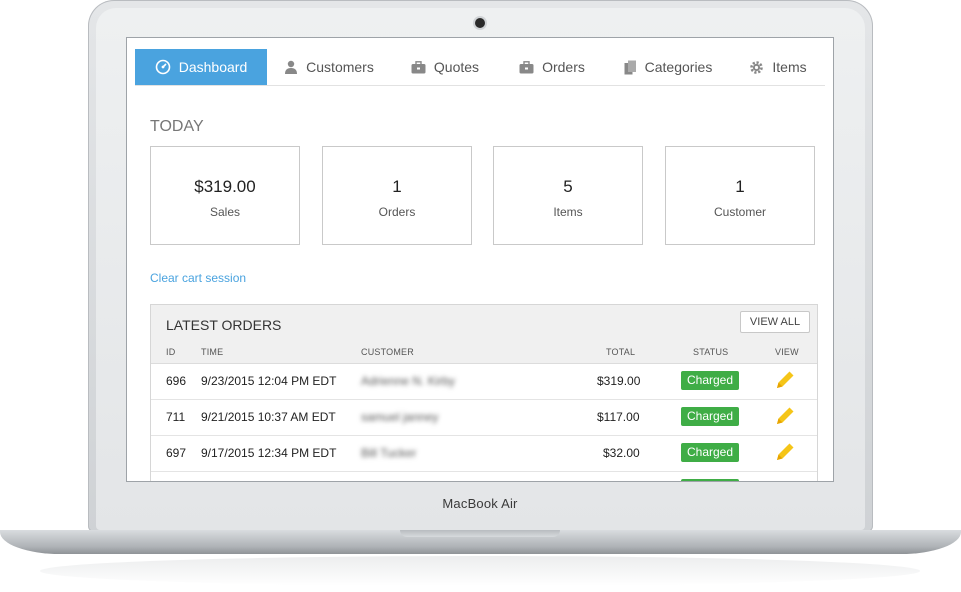  Describe the element at coordinates (163, 67) in the screenshot. I see `dashboard-icon` at that location.